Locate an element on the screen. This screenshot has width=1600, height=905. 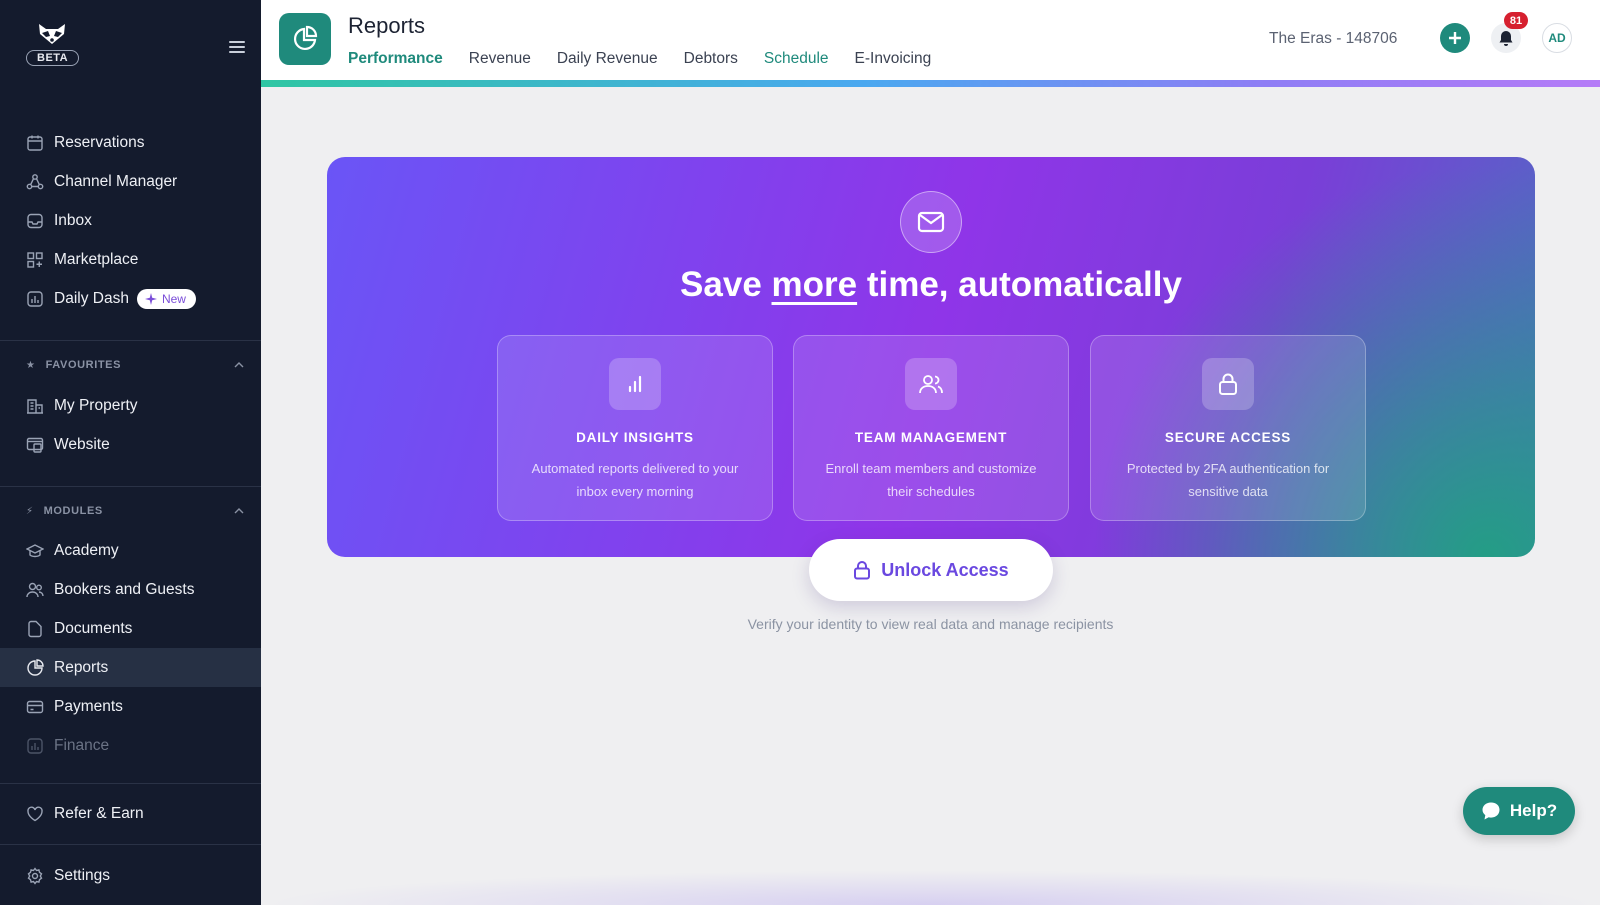
headline-end: time, automatically is located at coordinates (1019, 284).